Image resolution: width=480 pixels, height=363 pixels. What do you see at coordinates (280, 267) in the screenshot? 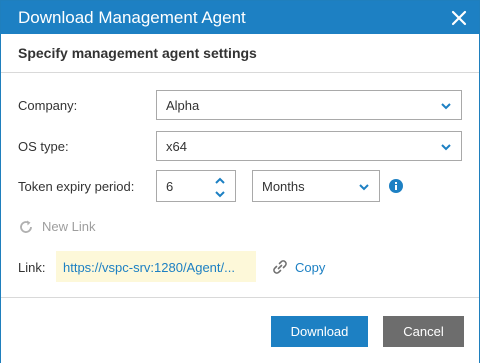
I see `link-icon` at bounding box center [280, 267].